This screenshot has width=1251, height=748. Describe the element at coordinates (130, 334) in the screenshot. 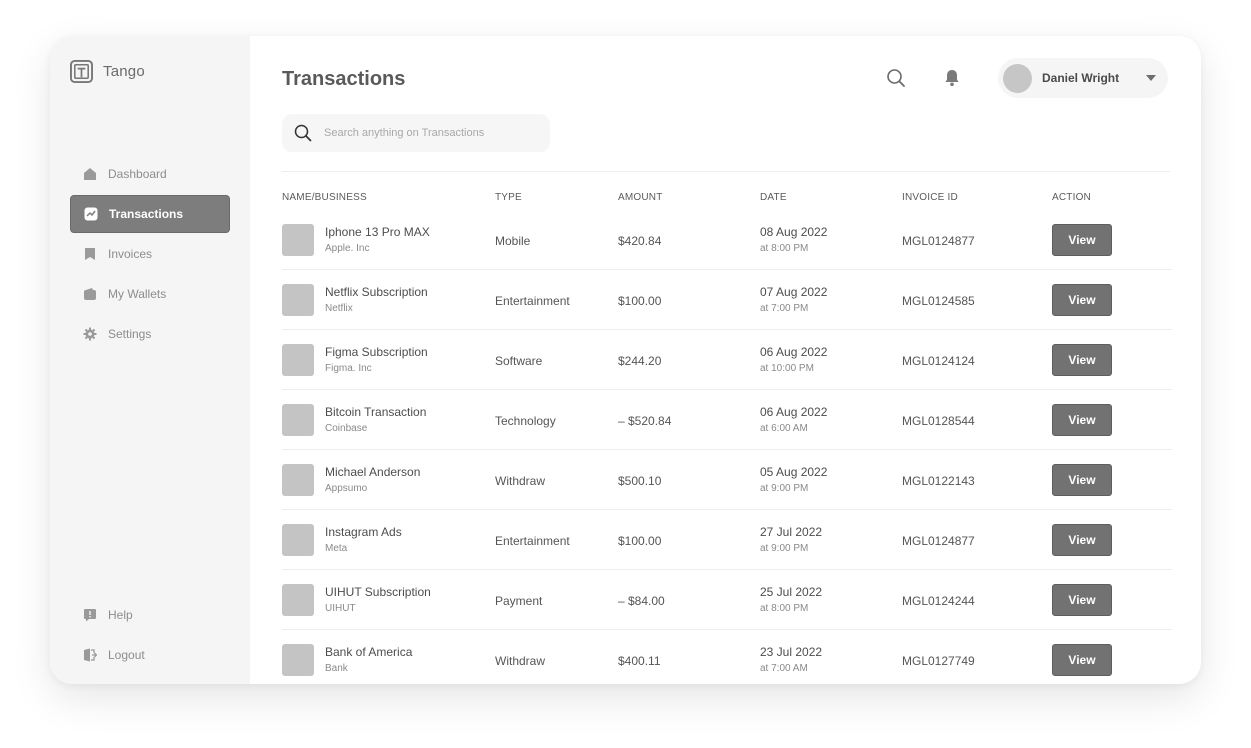

I see `sidebar-item-label: Settings` at that location.